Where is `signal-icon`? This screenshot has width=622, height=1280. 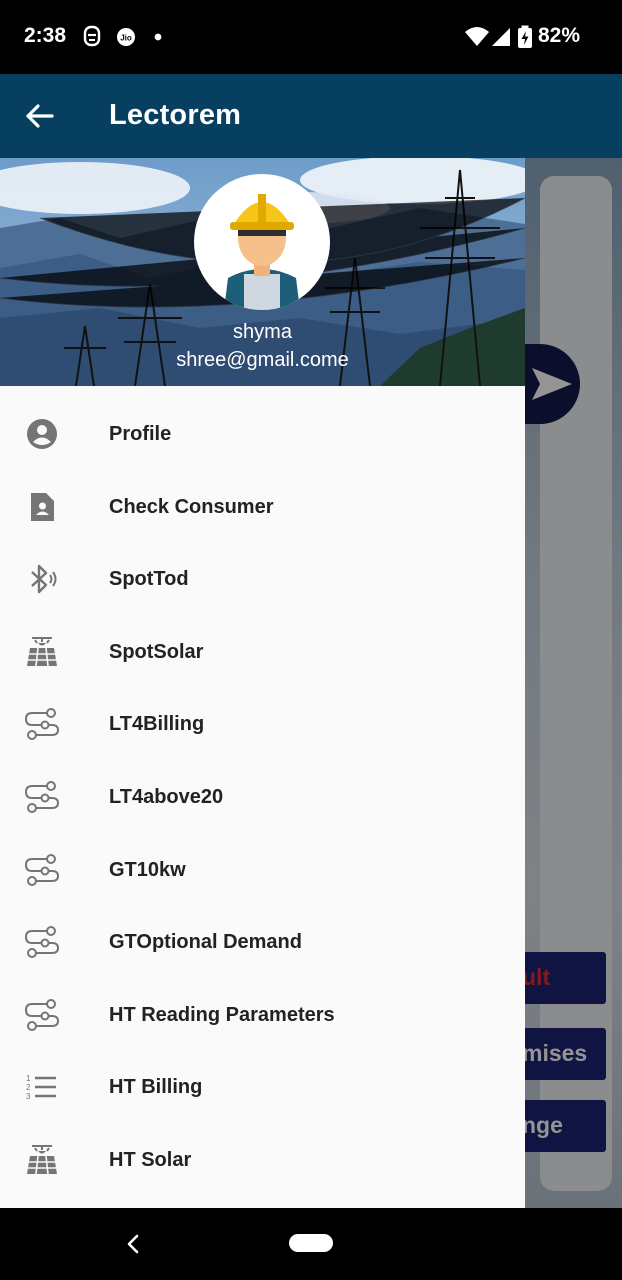
signal-icon is located at coordinates (501, 37).